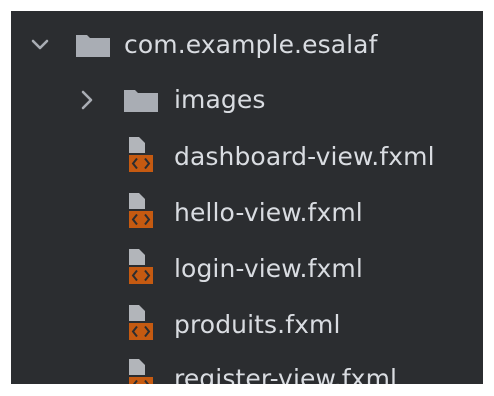  What do you see at coordinates (286, 374) in the screenshot?
I see `tree-node-label: register-view.fxml` at bounding box center [286, 374].